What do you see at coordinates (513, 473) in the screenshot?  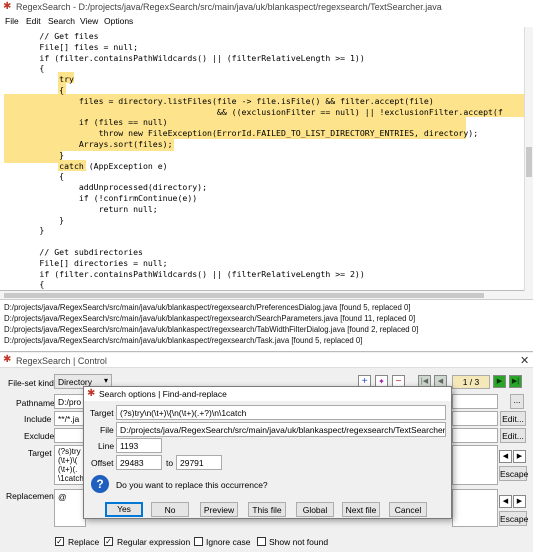 I see `target-escape-button: Escape` at bounding box center [513, 473].